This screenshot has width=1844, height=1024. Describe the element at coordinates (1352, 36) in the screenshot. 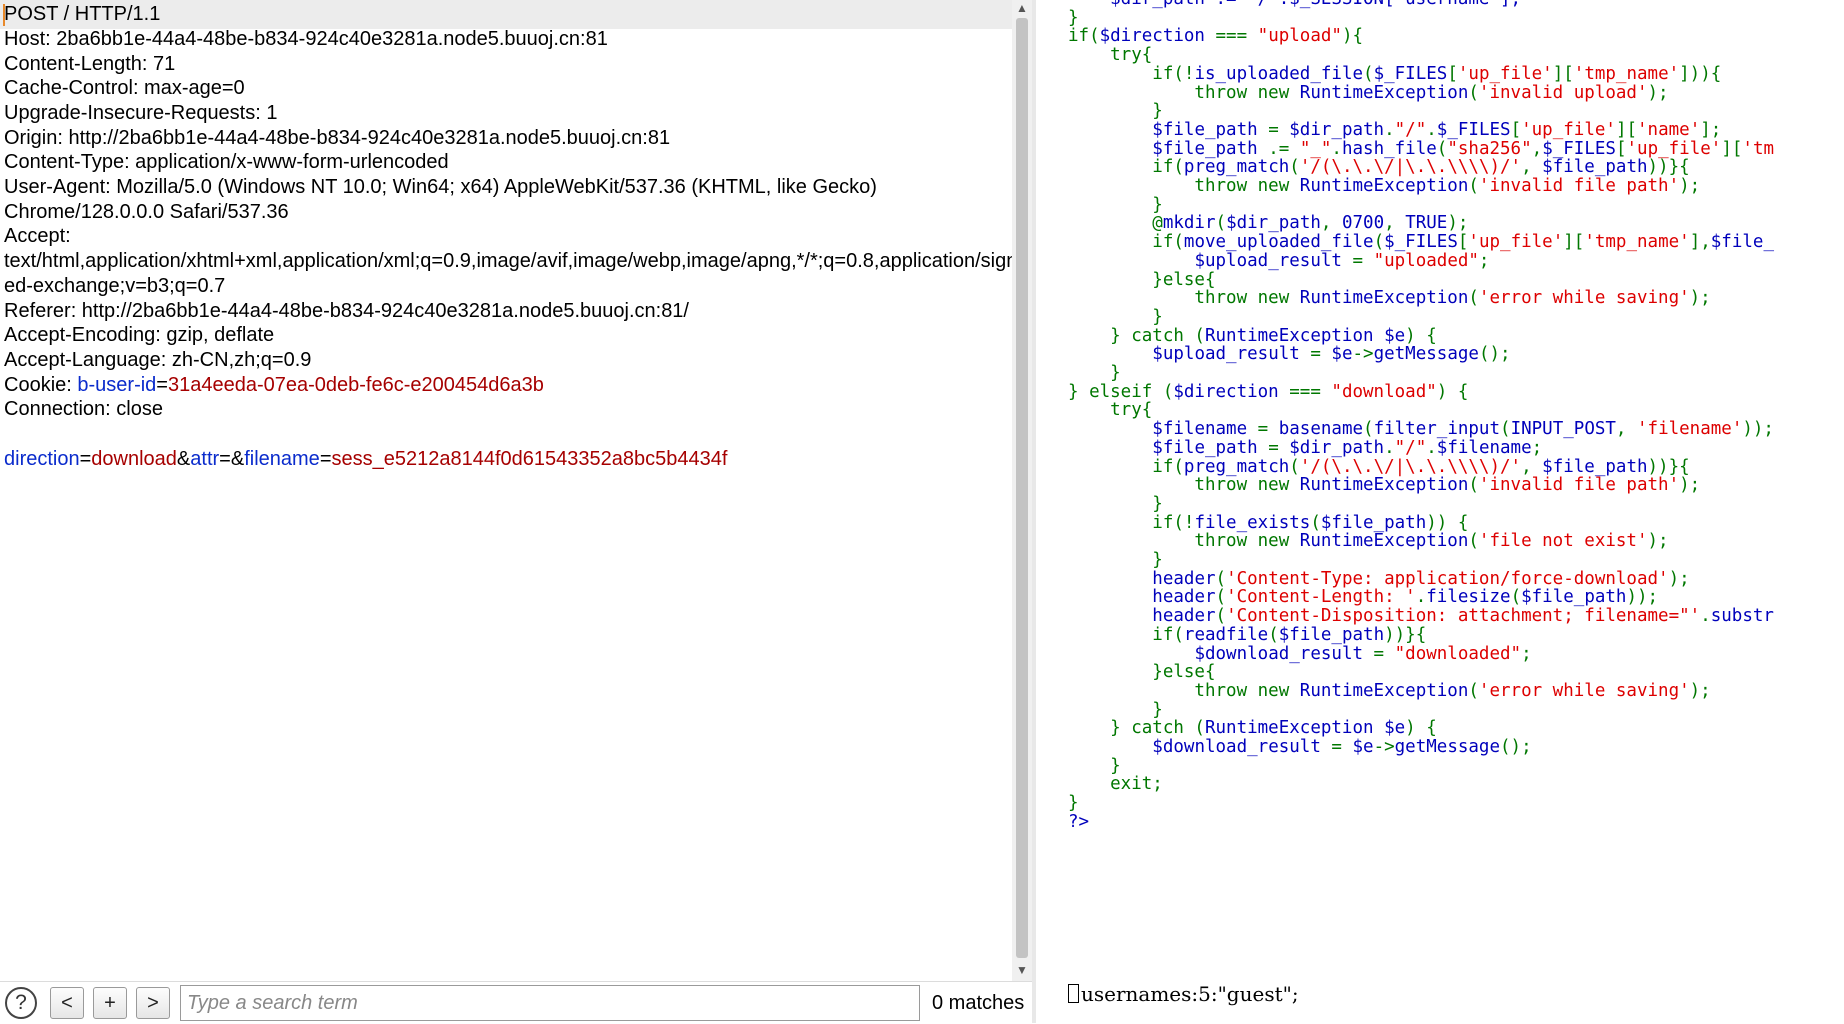

I see `code-token: ){` at that location.